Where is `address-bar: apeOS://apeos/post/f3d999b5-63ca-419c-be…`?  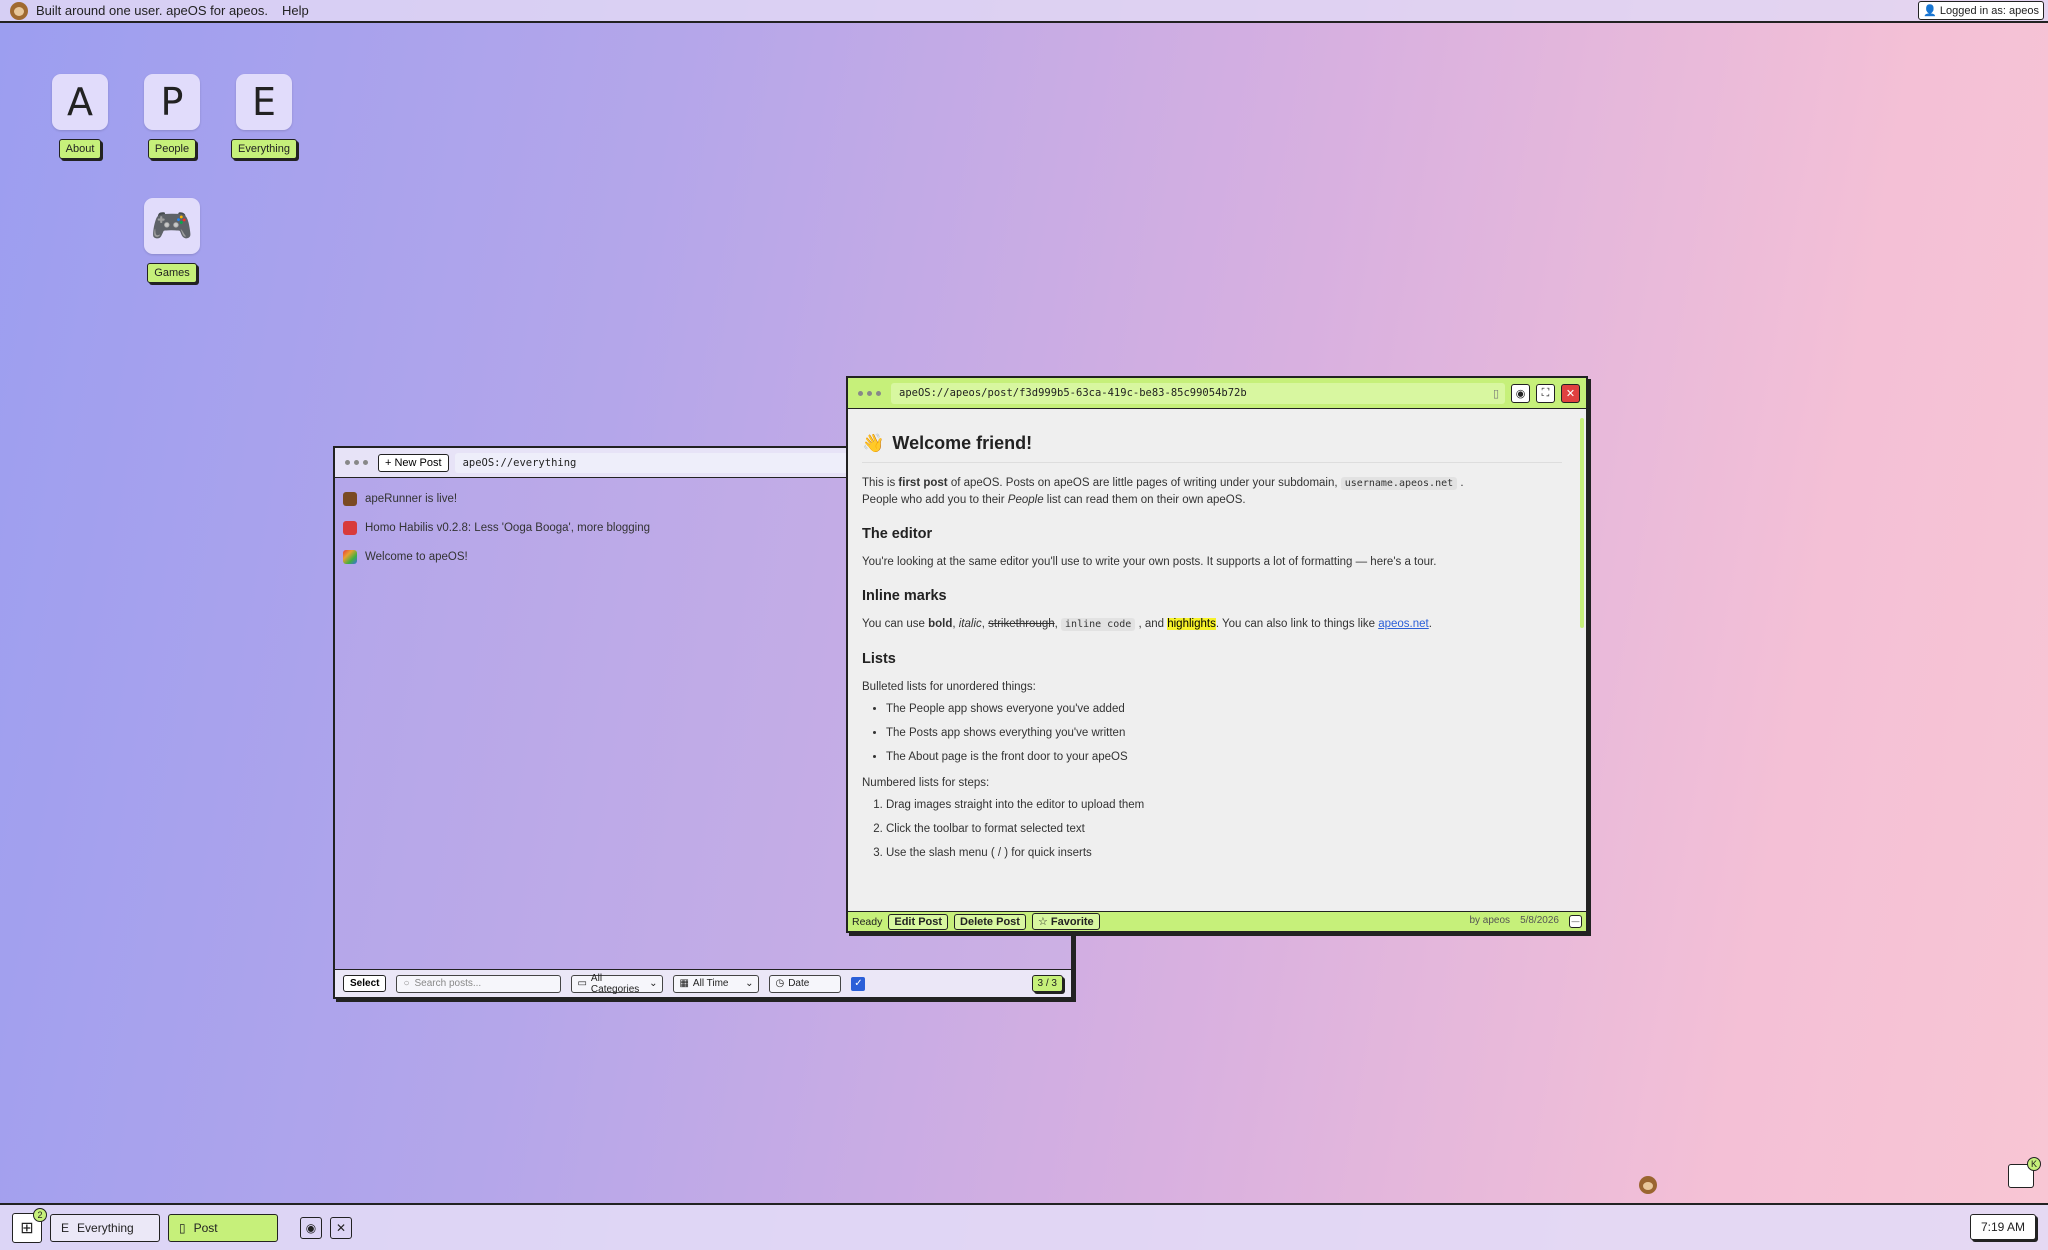
address-bar: apeOS://apeos/post/f3d999b5-63ca-419c-be… is located at coordinates (1198, 393).